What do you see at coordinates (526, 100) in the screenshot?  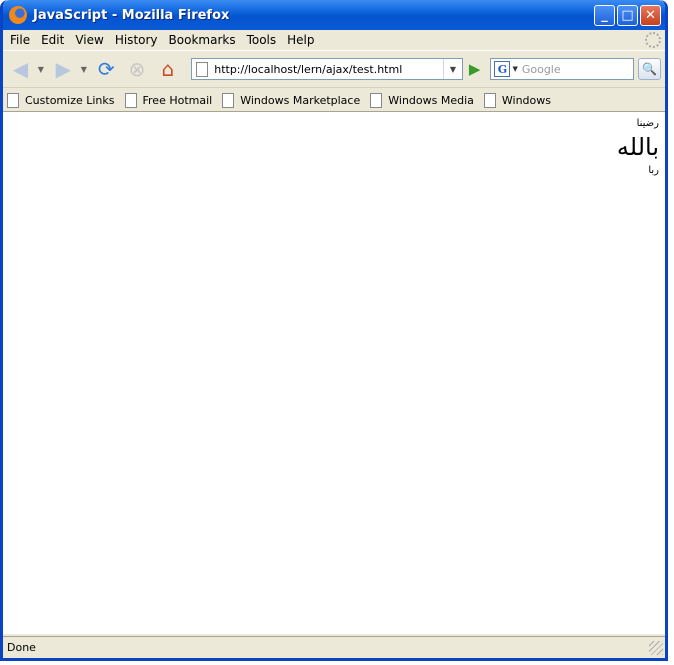 I see `bookmark-label: Windows` at bounding box center [526, 100].